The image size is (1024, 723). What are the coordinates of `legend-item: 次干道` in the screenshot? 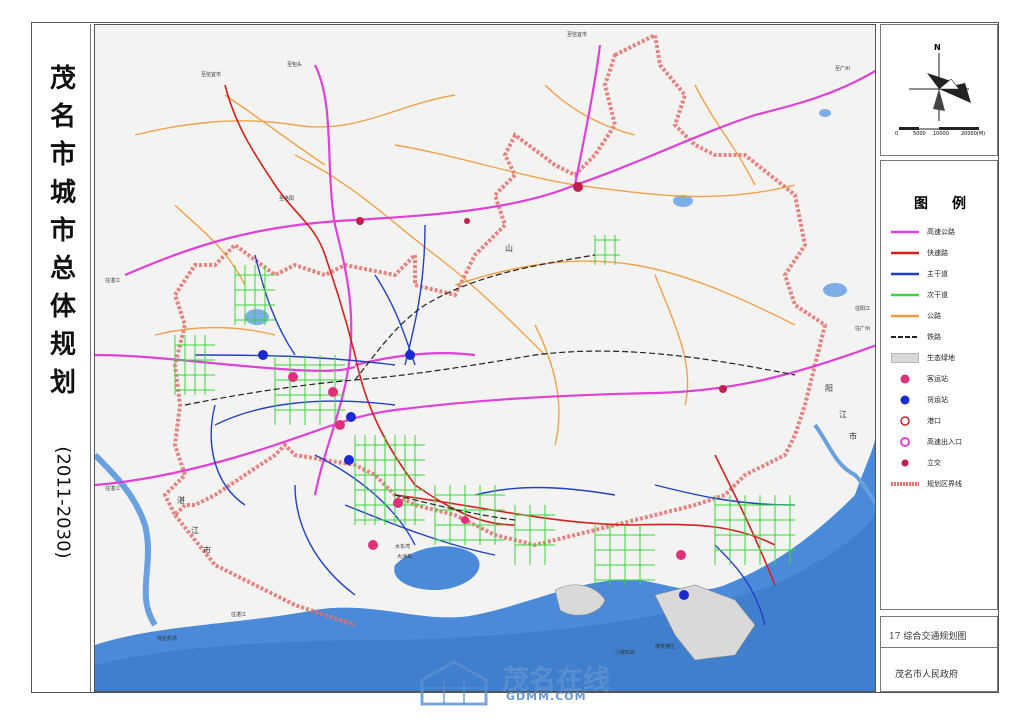 It's located at (943, 295).